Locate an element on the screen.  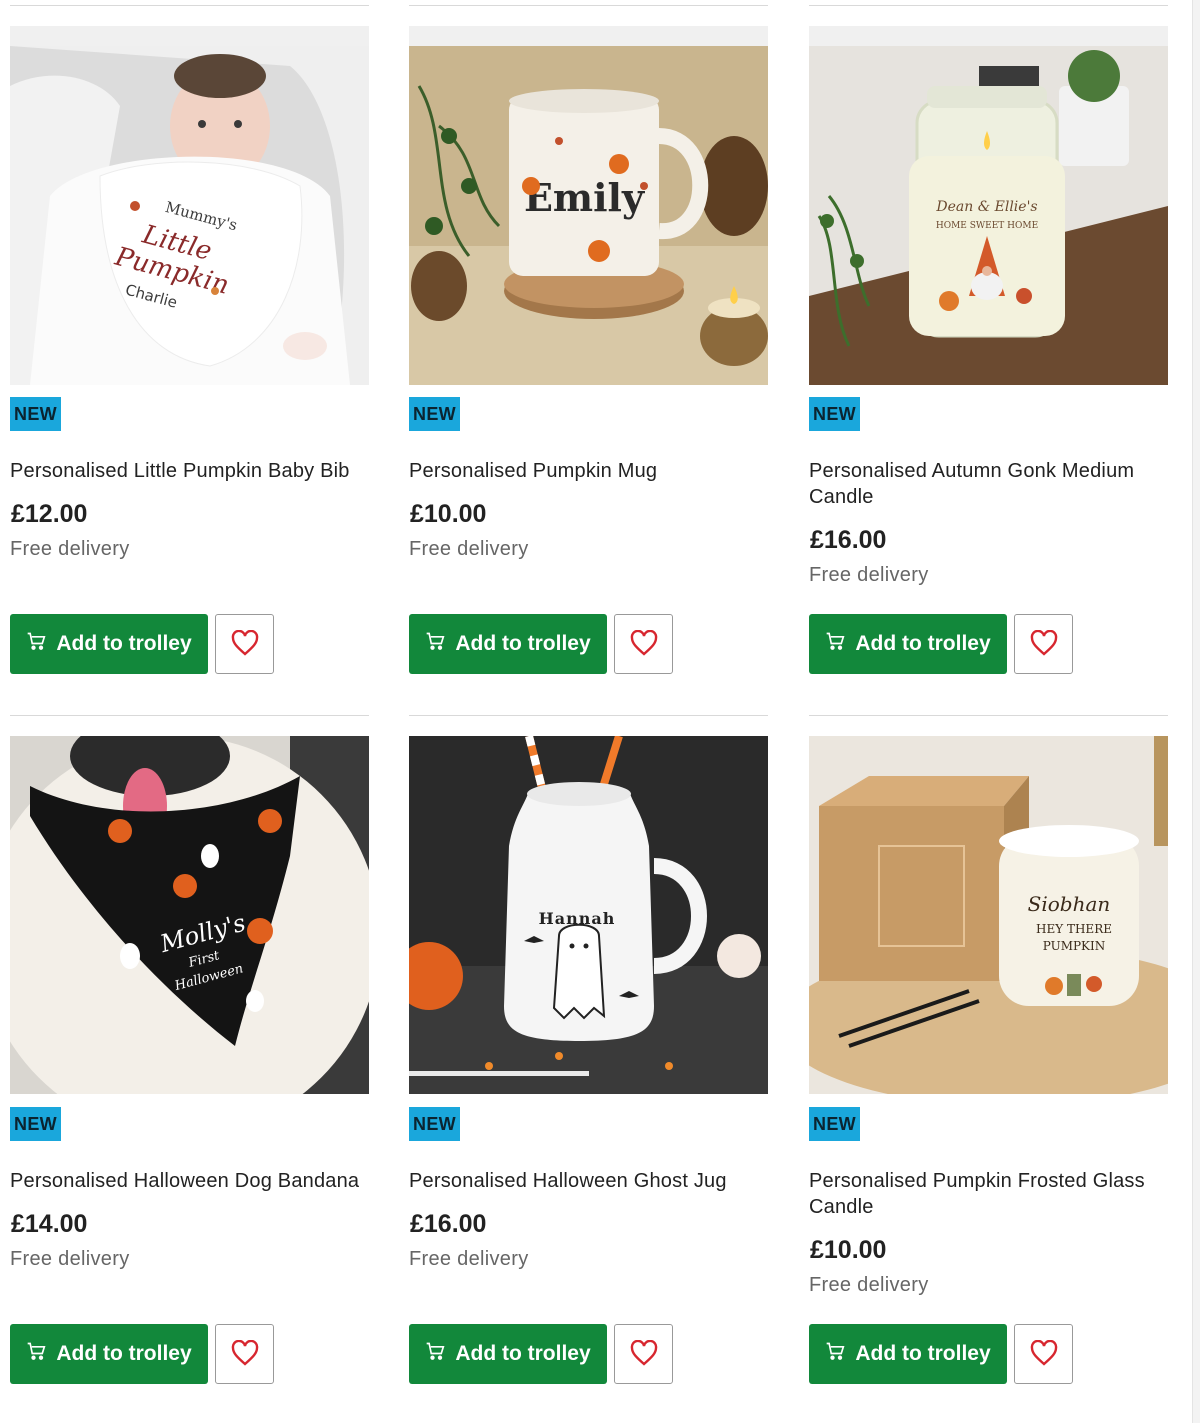
product-image: Hannah is located at coordinates (588, 915).